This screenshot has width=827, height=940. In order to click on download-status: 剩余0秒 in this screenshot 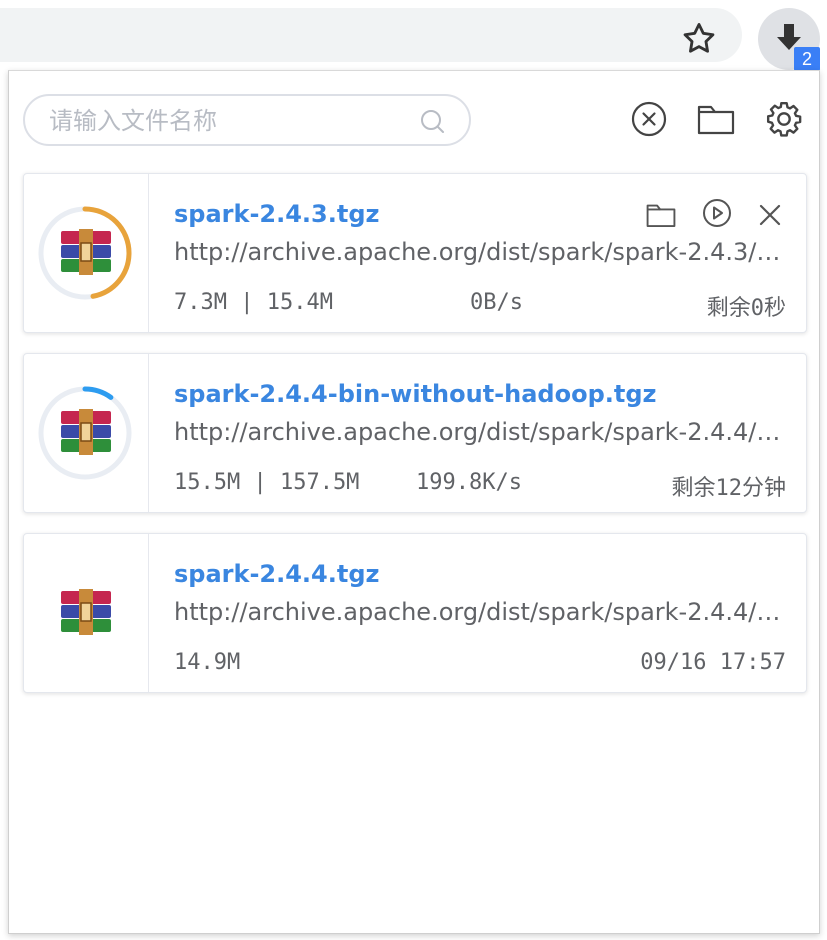, I will do `click(746, 308)`.